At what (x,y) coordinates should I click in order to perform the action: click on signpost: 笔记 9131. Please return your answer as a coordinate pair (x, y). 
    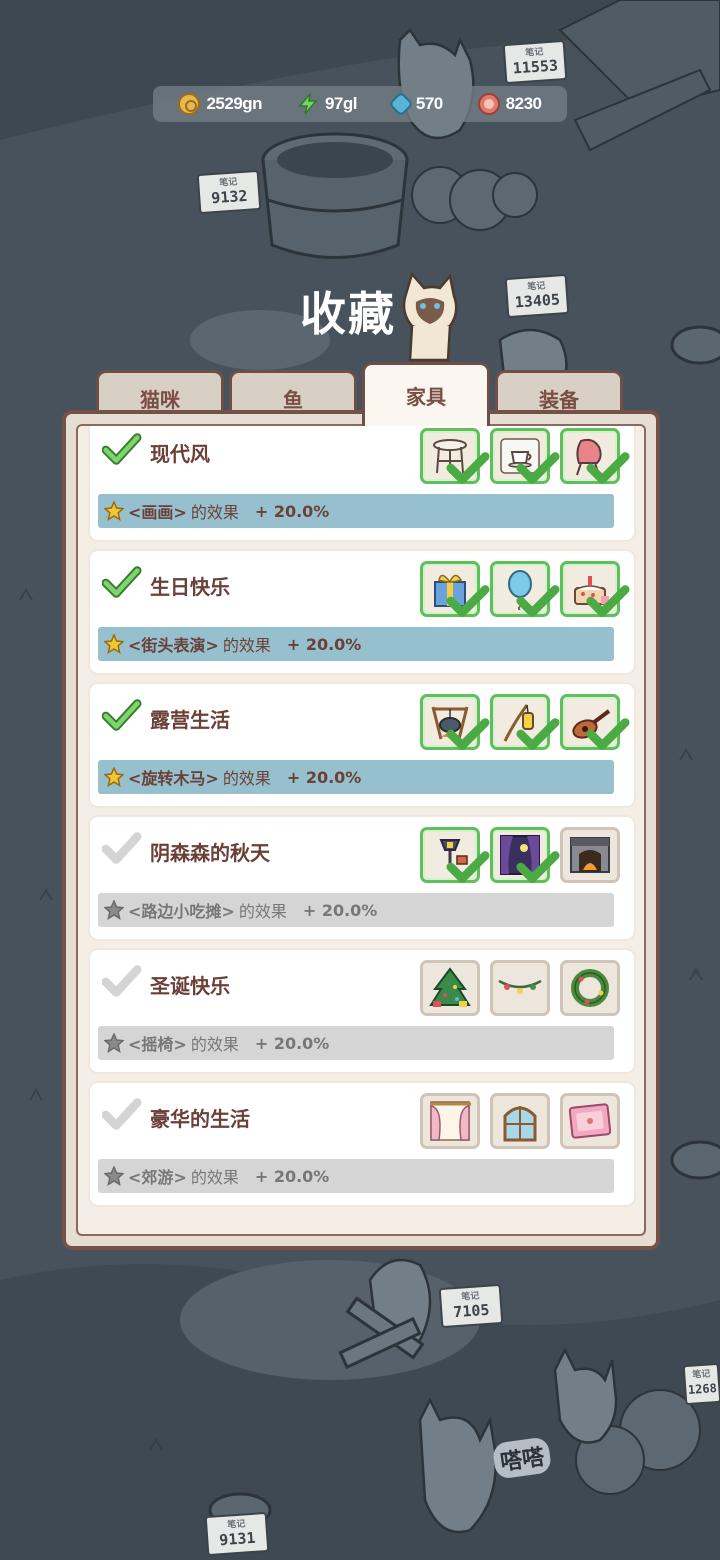
    Looking at the image, I should click on (237, 1534).